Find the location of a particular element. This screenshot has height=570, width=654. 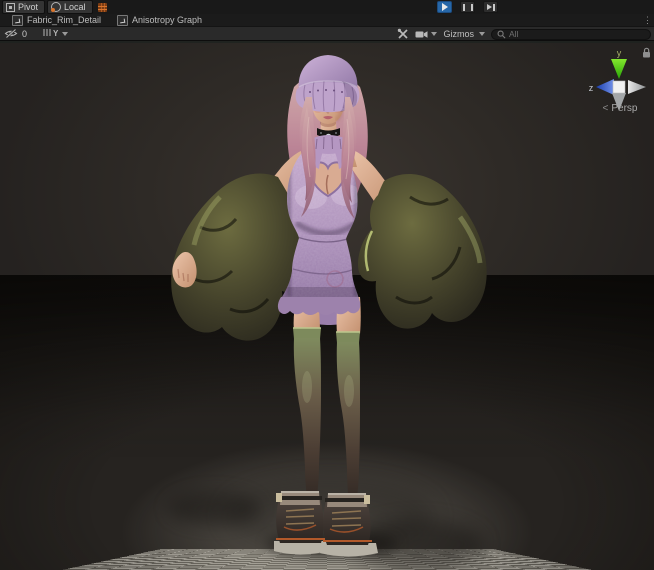

play-button is located at coordinates (444, 7).